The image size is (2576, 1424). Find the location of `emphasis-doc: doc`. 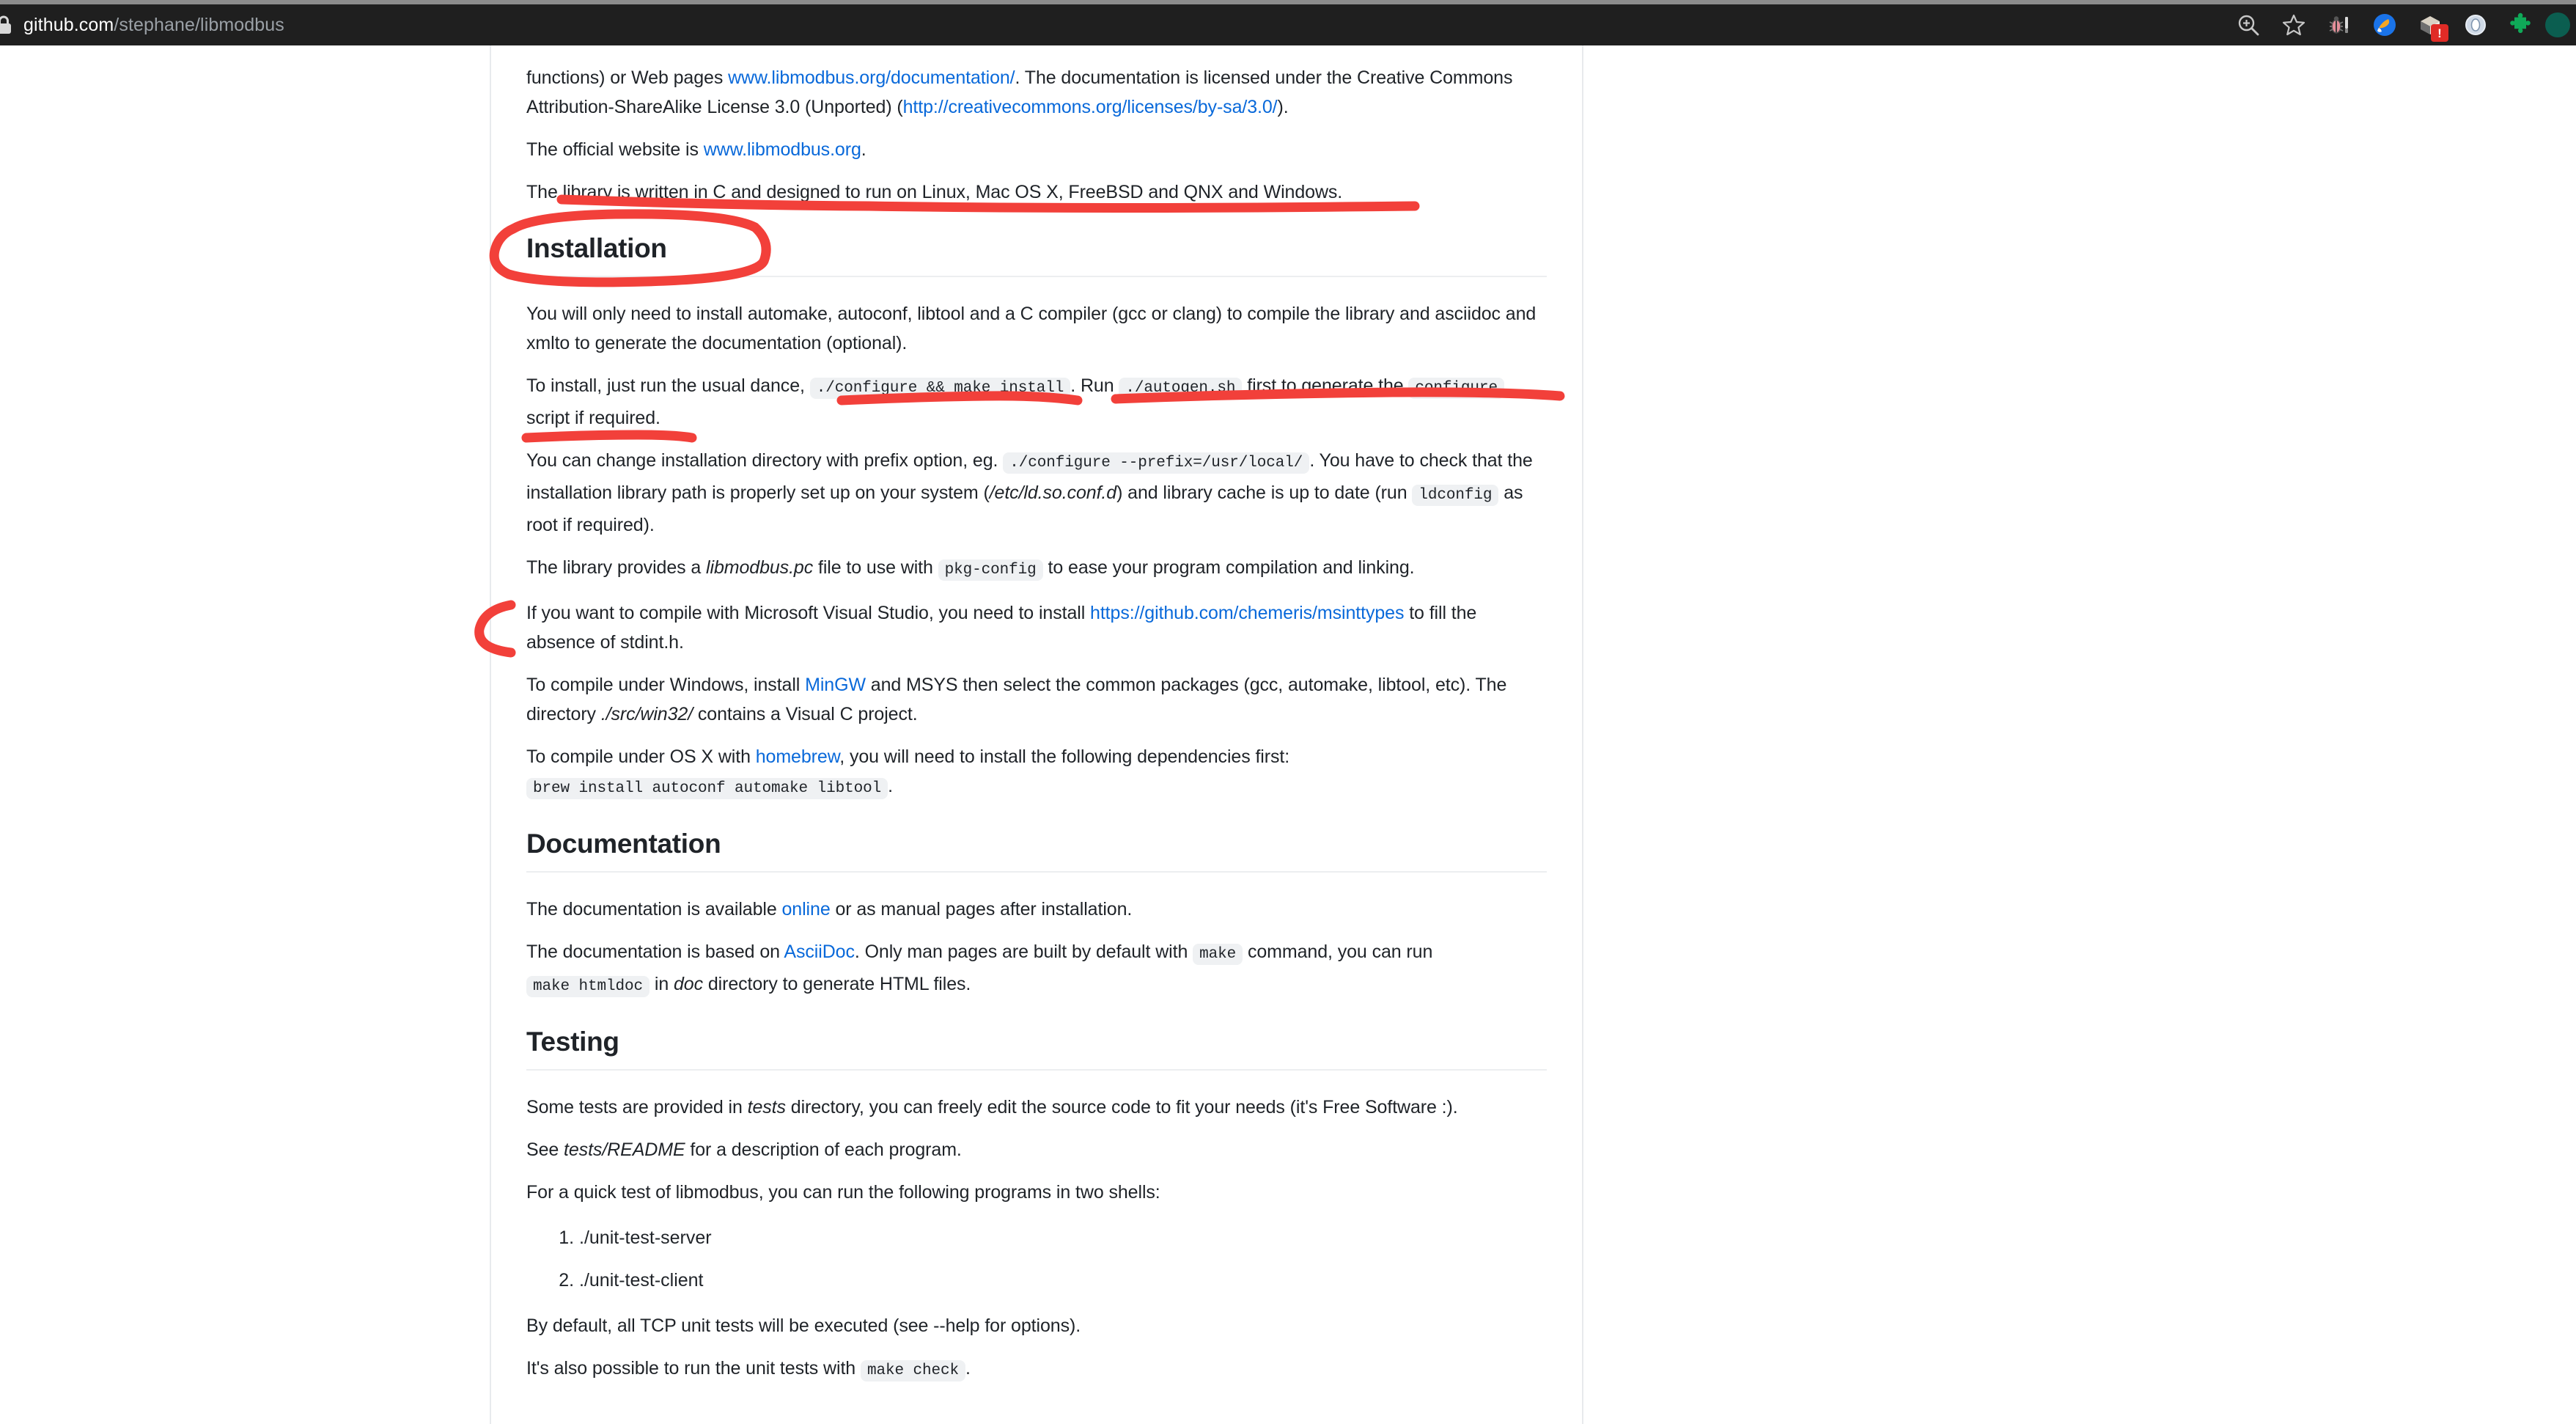

emphasis-doc: doc is located at coordinates (688, 984).